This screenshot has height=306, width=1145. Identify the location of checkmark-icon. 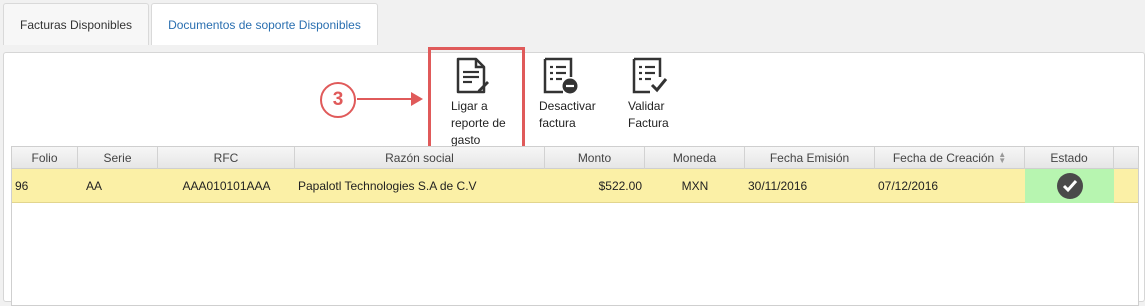
(1069, 186).